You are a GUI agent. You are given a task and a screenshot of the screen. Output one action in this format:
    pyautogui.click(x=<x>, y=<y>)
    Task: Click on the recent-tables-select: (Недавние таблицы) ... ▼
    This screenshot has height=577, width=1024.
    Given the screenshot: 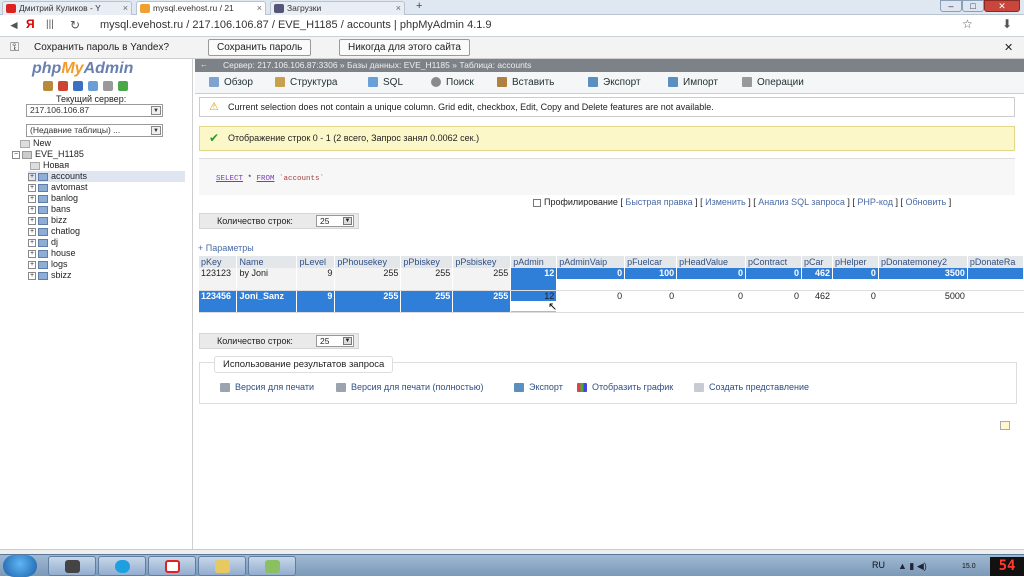 What is the action you would take?
    pyautogui.click(x=94, y=130)
    